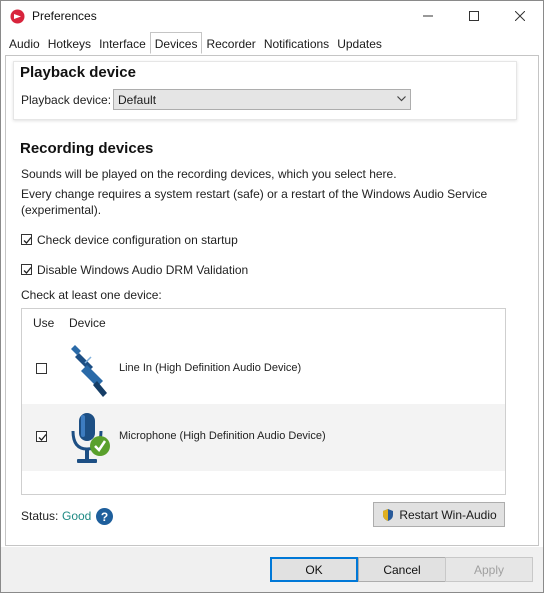 This screenshot has width=544, height=593. Describe the element at coordinates (78, 72) in the screenshot. I see `playback-heading: Playback device` at that location.